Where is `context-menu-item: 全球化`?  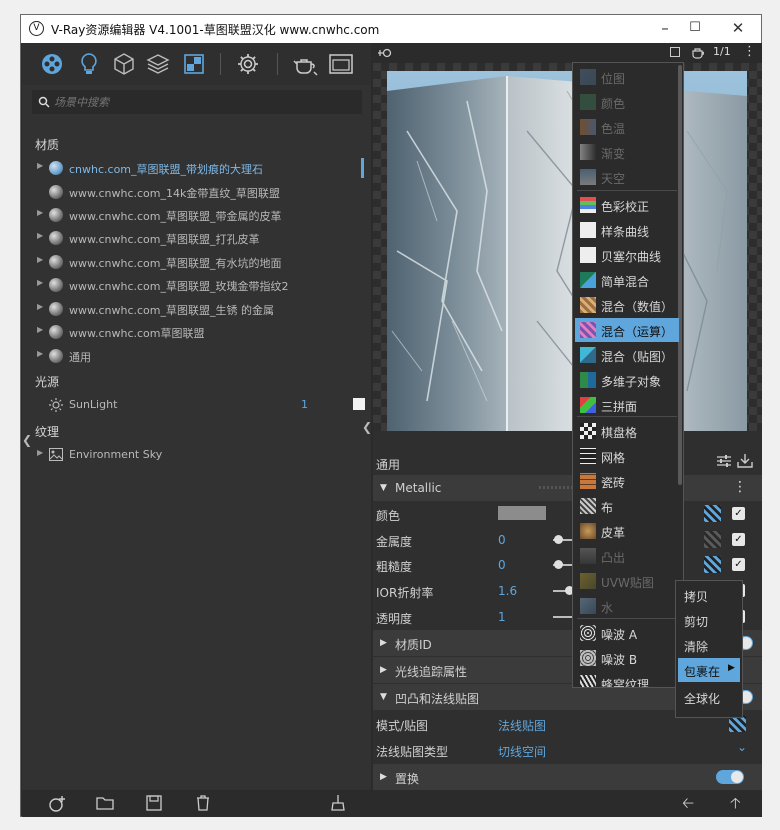
context-menu-item: 全球化 is located at coordinates (709, 697).